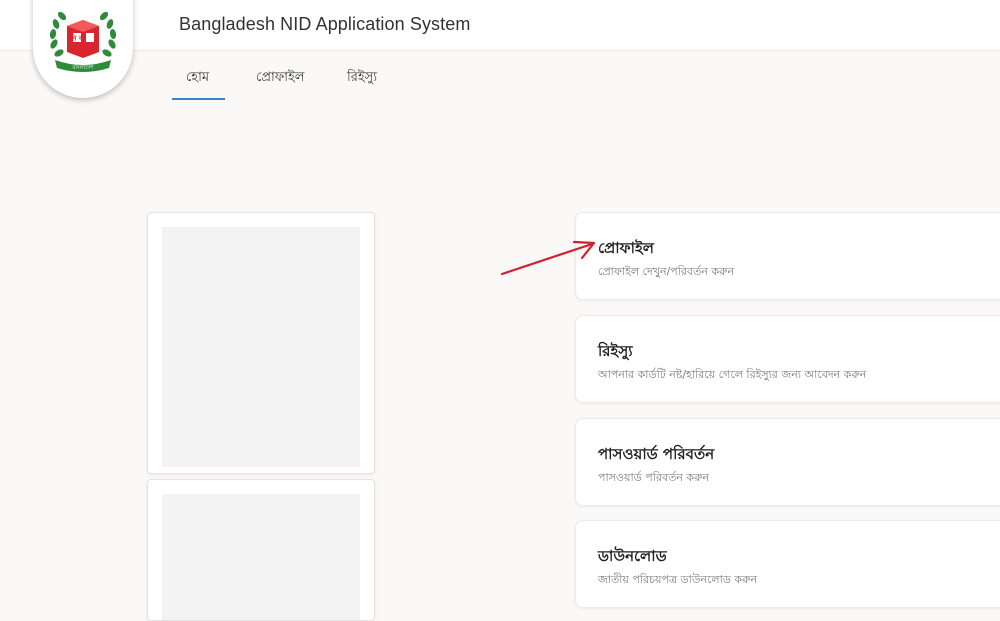 This screenshot has width=1000, height=621. Describe the element at coordinates (261, 557) in the screenshot. I see `info-placeholder` at that location.